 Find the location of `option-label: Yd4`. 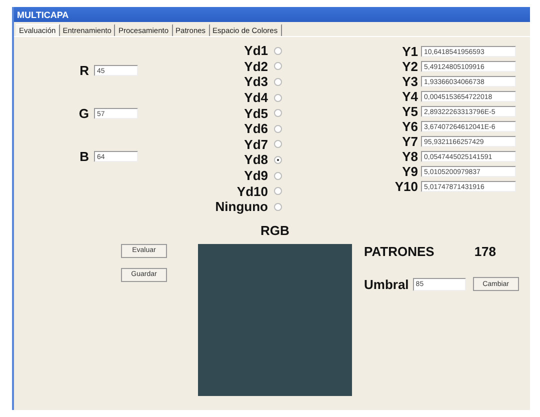

option-label: Yd4 is located at coordinates (256, 98).